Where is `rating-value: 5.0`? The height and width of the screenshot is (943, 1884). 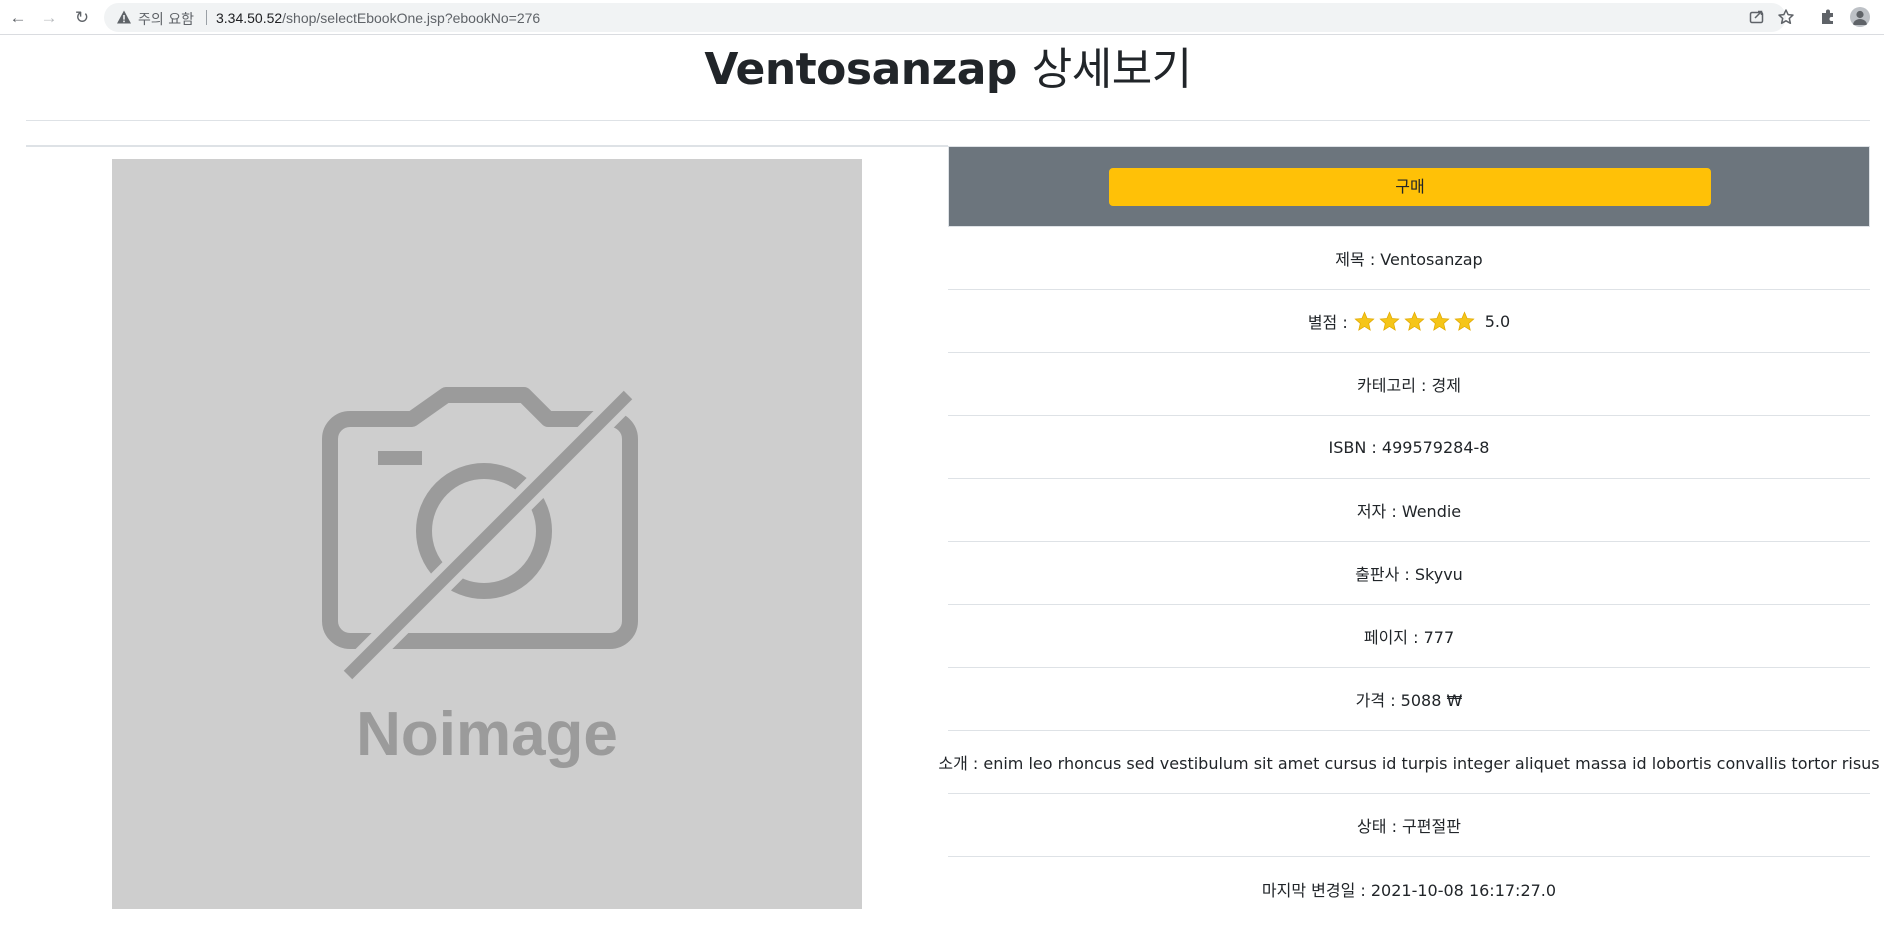
rating-value: 5.0 is located at coordinates (1497, 321).